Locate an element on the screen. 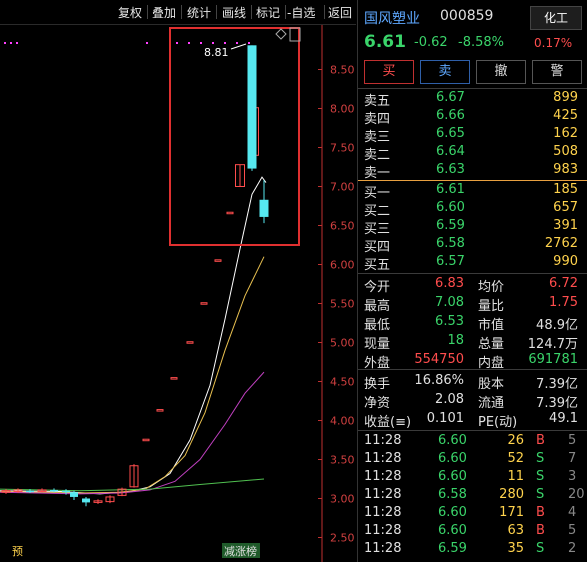 Image resolution: width=587 pixels, height=562 pixels. trade-volume: 35 is located at coordinates (515, 548).